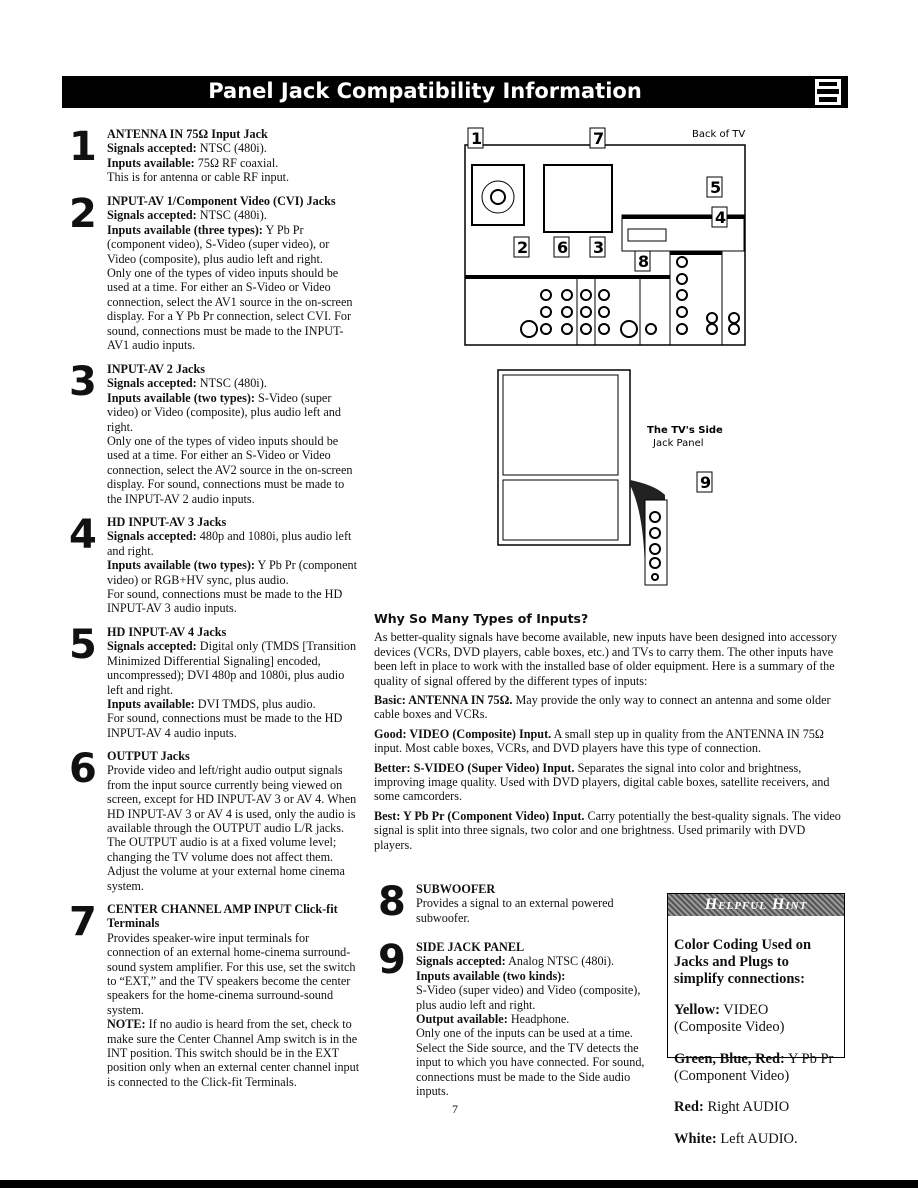 The width and height of the screenshot is (918, 1188). What do you see at coordinates (598, 247) in the screenshot?
I see `callout-3: 3` at bounding box center [598, 247].